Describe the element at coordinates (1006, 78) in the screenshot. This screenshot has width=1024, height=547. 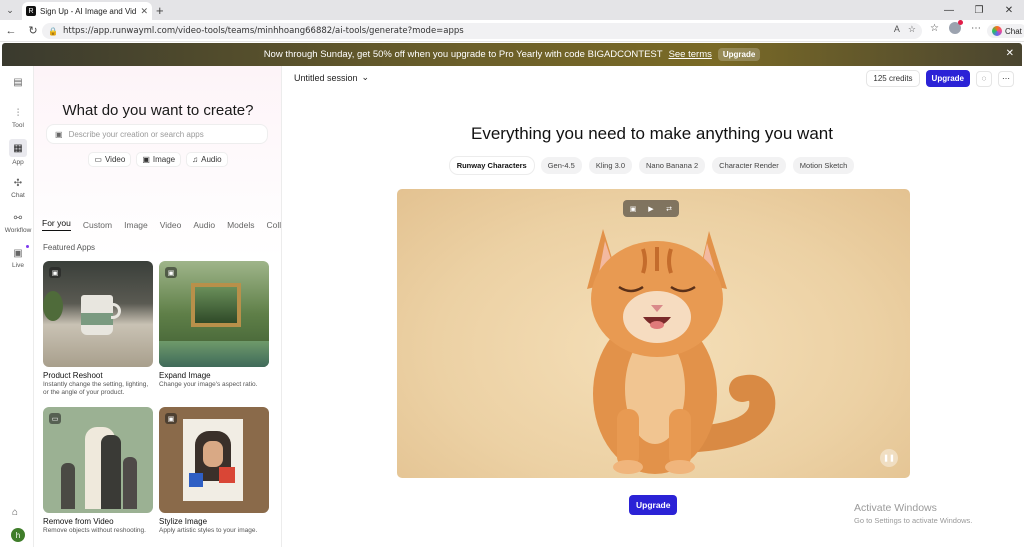
I see `more-options-icon: ⋯` at that location.